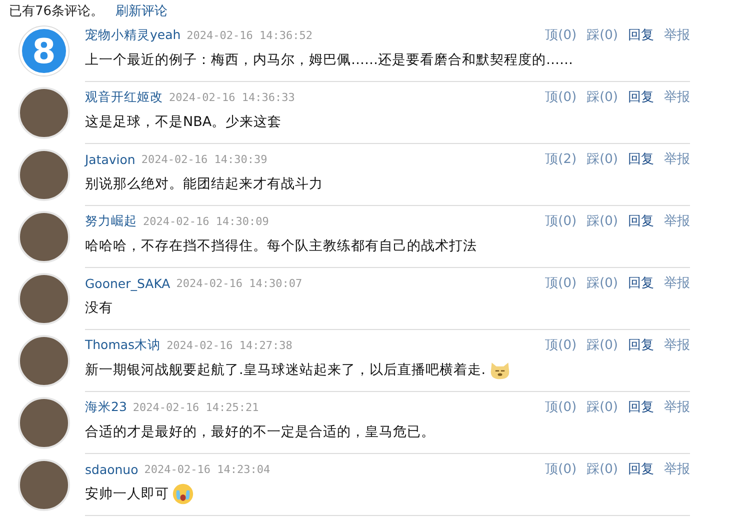 This screenshot has height=525, width=730. What do you see at coordinates (232, 97) in the screenshot?
I see `comment-time: 2024-02-16 14:36:33` at bounding box center [232, 97].